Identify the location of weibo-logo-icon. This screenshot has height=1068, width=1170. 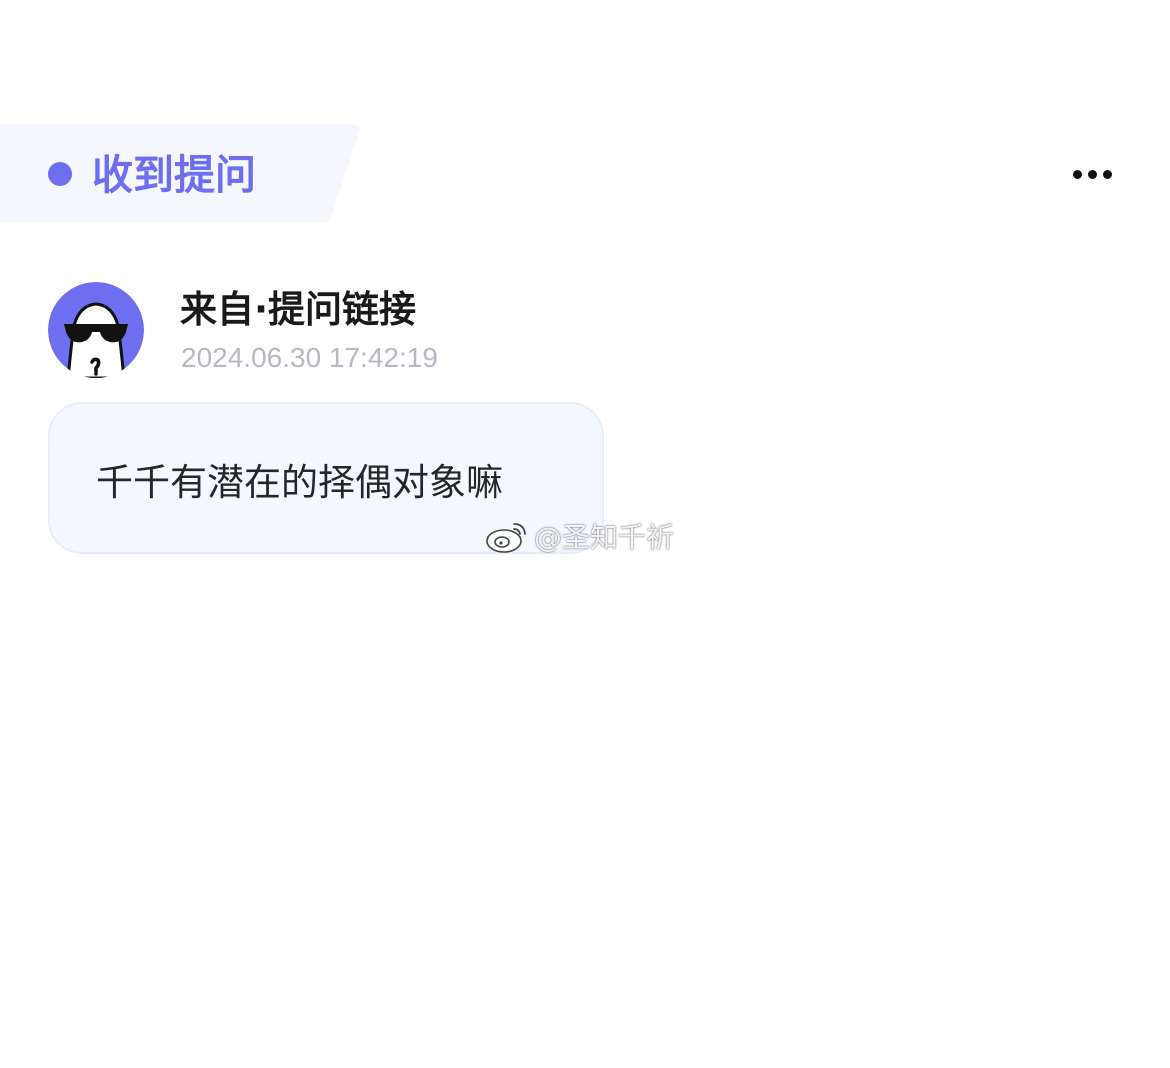
(506, 538).